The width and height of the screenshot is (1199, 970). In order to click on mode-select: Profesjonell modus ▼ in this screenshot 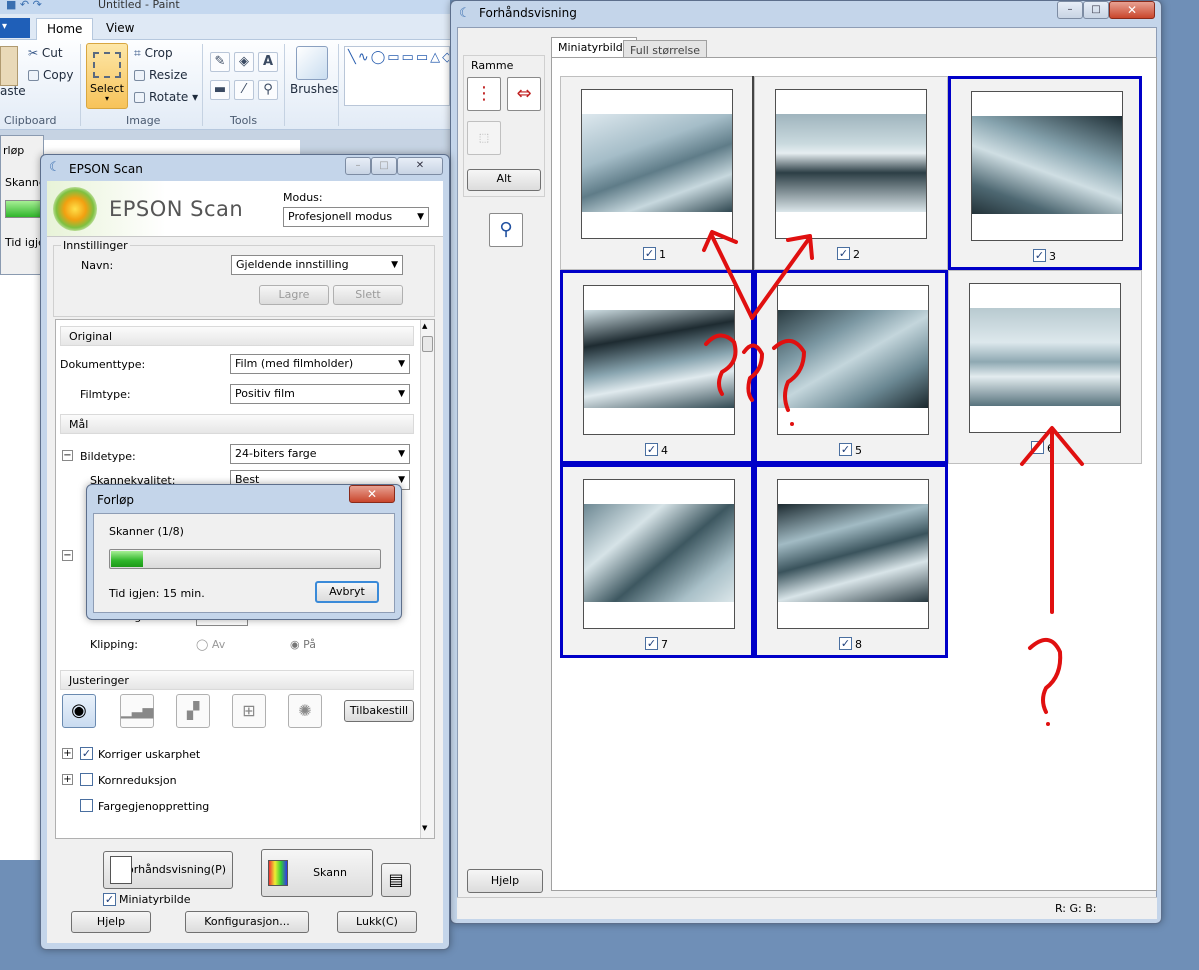, I will do `click(356, 217)`.